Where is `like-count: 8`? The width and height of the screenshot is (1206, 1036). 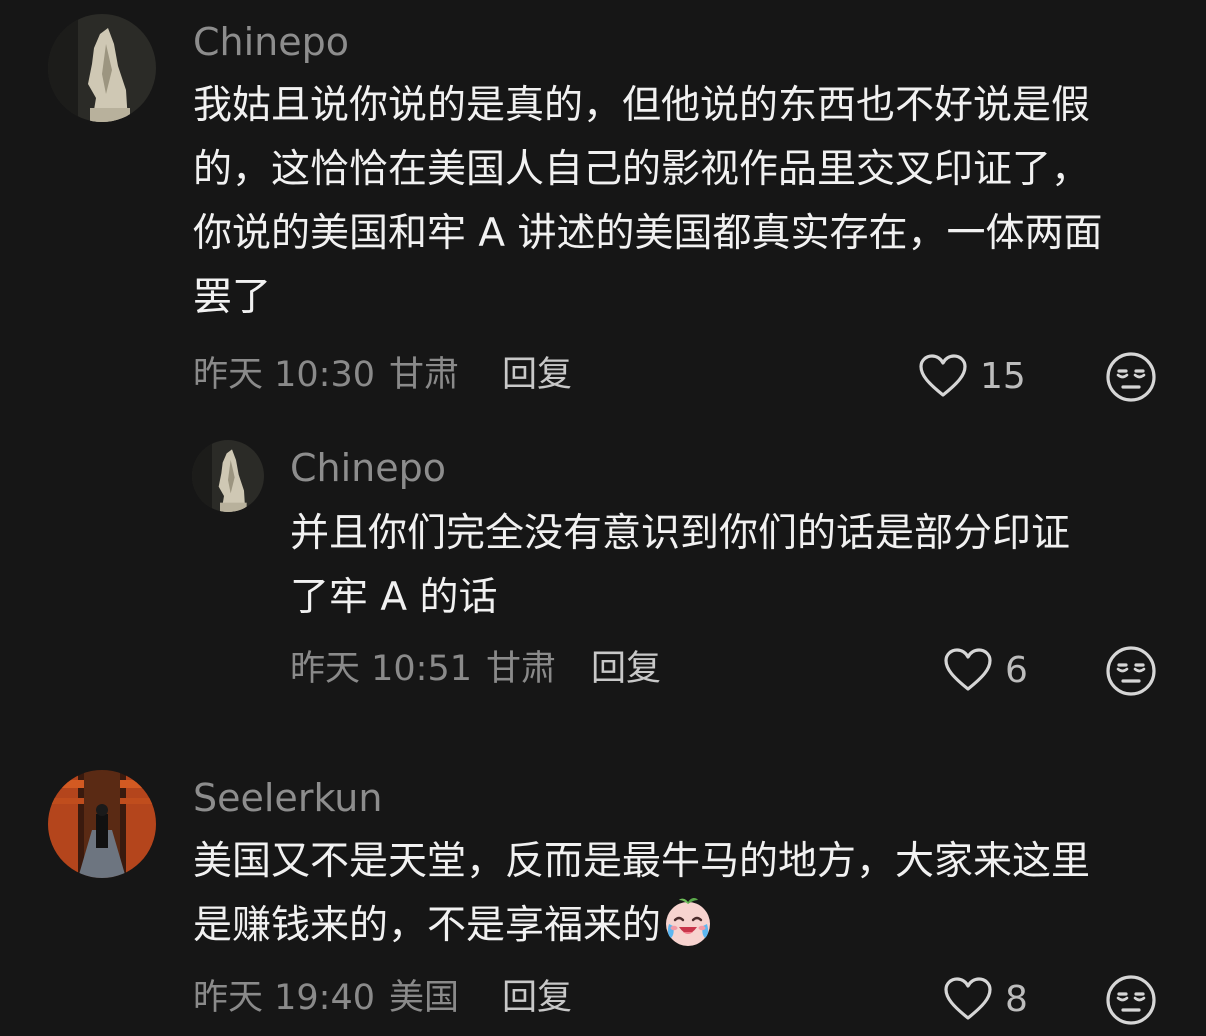
like-count: 8 is located at coordinates (1016, 999).